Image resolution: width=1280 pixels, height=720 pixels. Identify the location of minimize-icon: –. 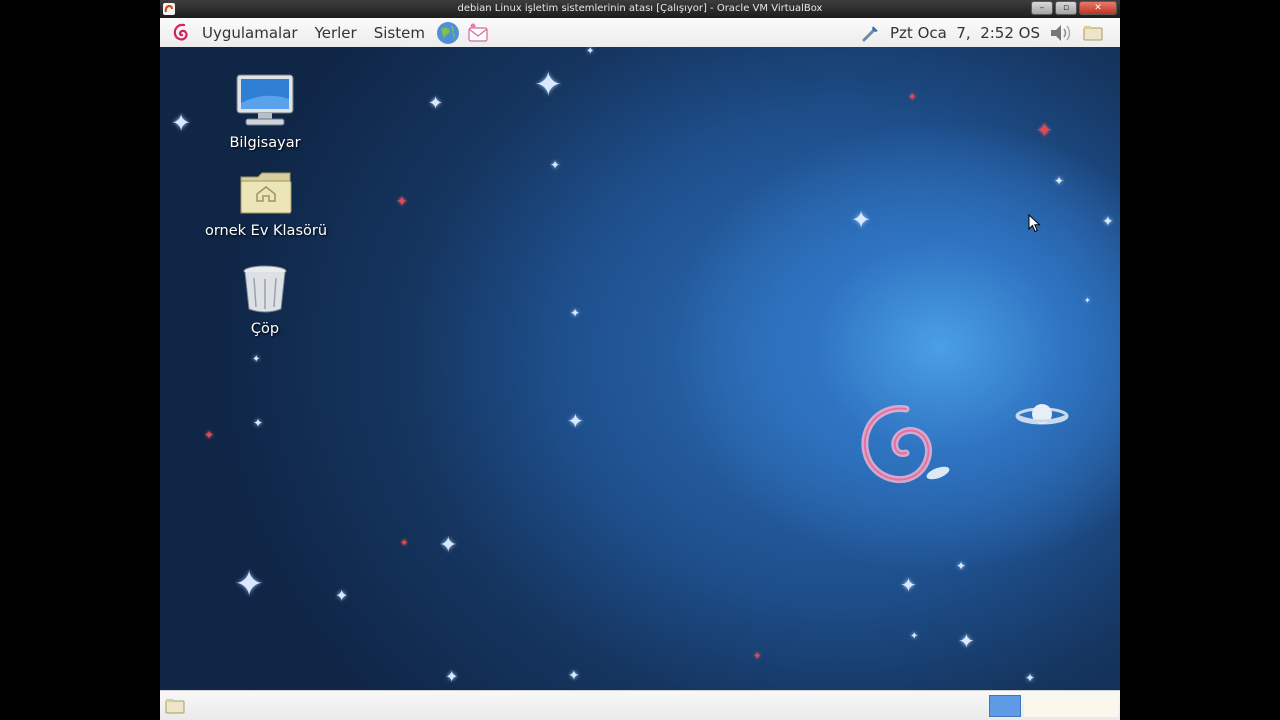
(1042, 8).